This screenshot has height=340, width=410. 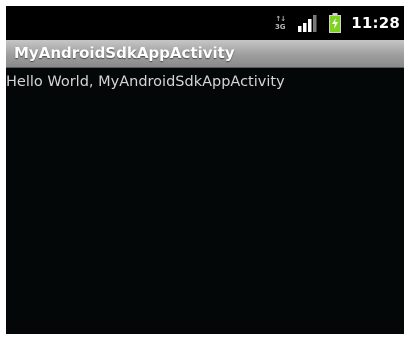 What do you see at coordinates (307, 23) in the screenshot?
I see `signal-strength-icon` at bounding box center [307, 23].